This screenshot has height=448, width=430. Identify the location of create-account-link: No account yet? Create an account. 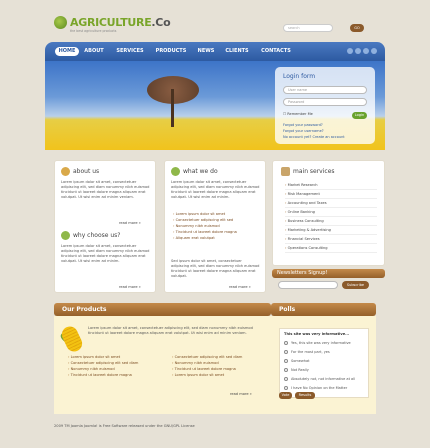
(314, 137).